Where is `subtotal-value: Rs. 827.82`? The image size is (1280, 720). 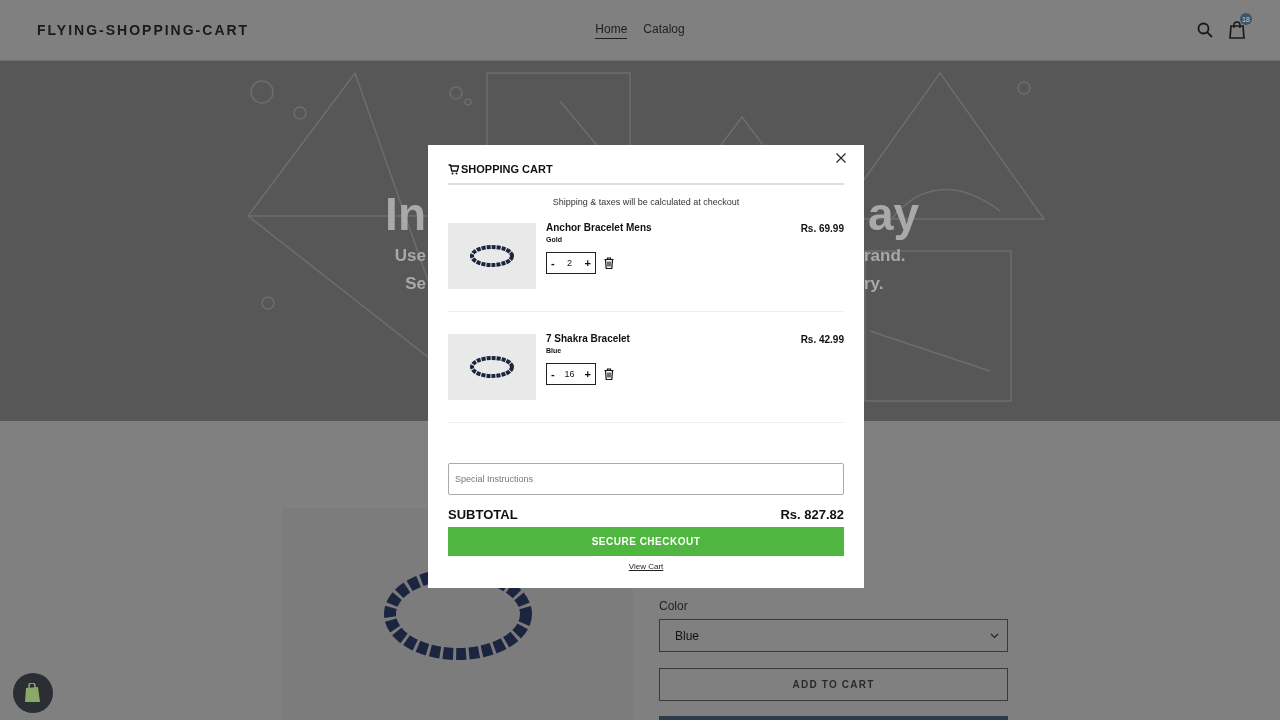
subtotal-value: Rs. 827.82 is located at coordinates (812, 514).